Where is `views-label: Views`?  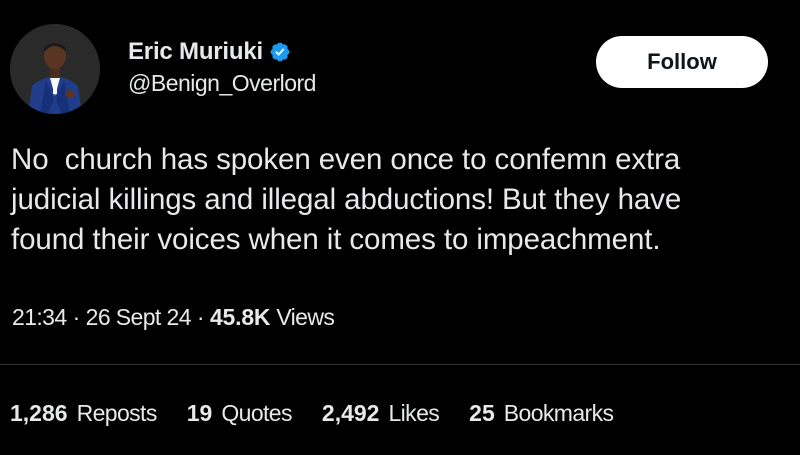
views-label: Views is located at coordinates (305, 317).